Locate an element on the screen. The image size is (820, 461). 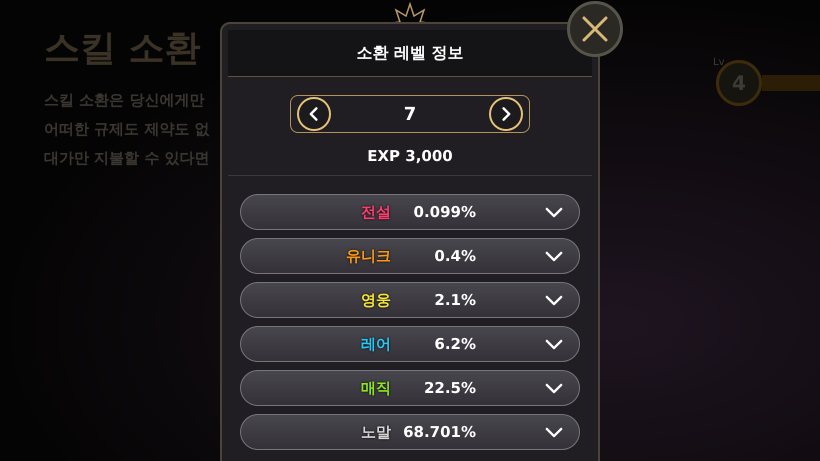
grade-label: 전설 is located at coordinates (376, 212).